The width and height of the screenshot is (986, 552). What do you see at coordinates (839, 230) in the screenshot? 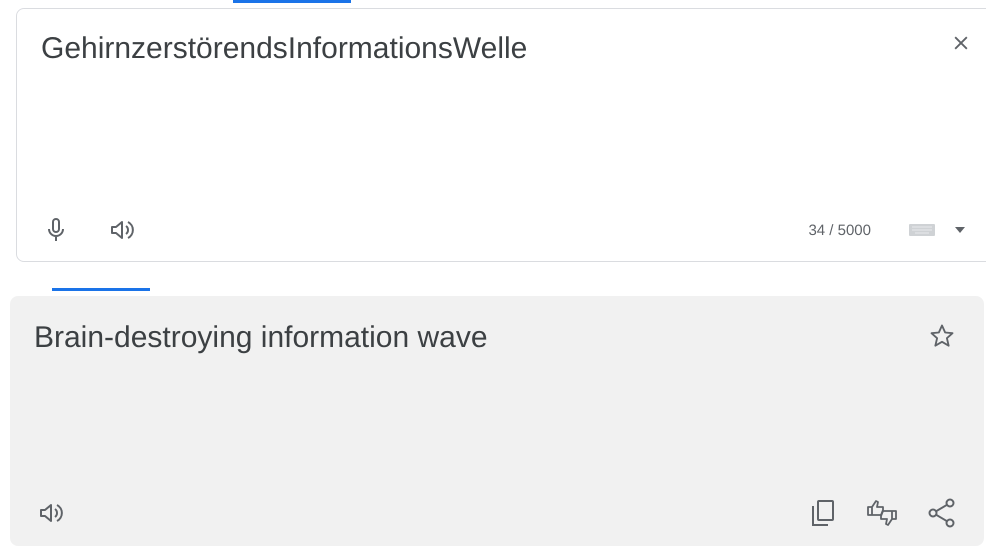
I see `character-count: 34 / 5000` at bounding box center [839, 230].